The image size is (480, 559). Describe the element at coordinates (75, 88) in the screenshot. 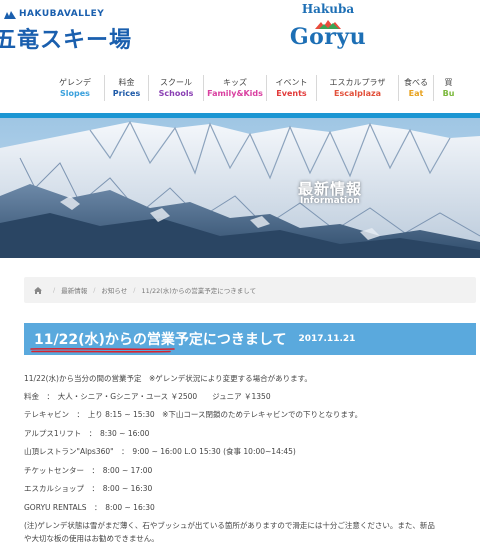

I see `nav-item-slopes: ゲレンデ Slopes` at that location.